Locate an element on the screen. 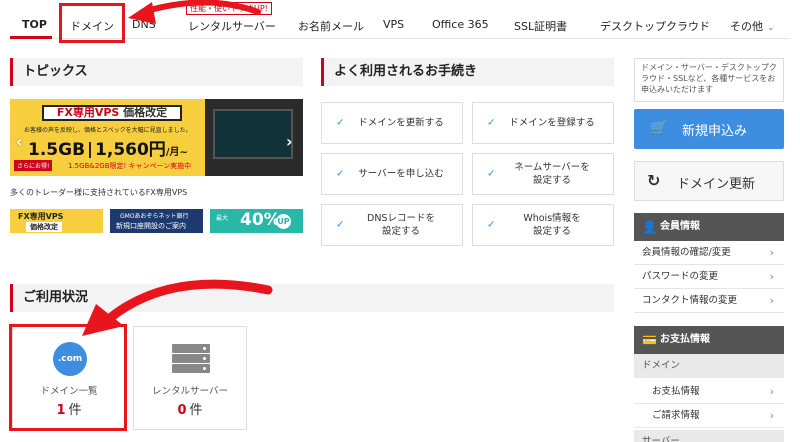 The image size is (800, 442). annotation-arrowhead-top is located at coordinates (142, 13).